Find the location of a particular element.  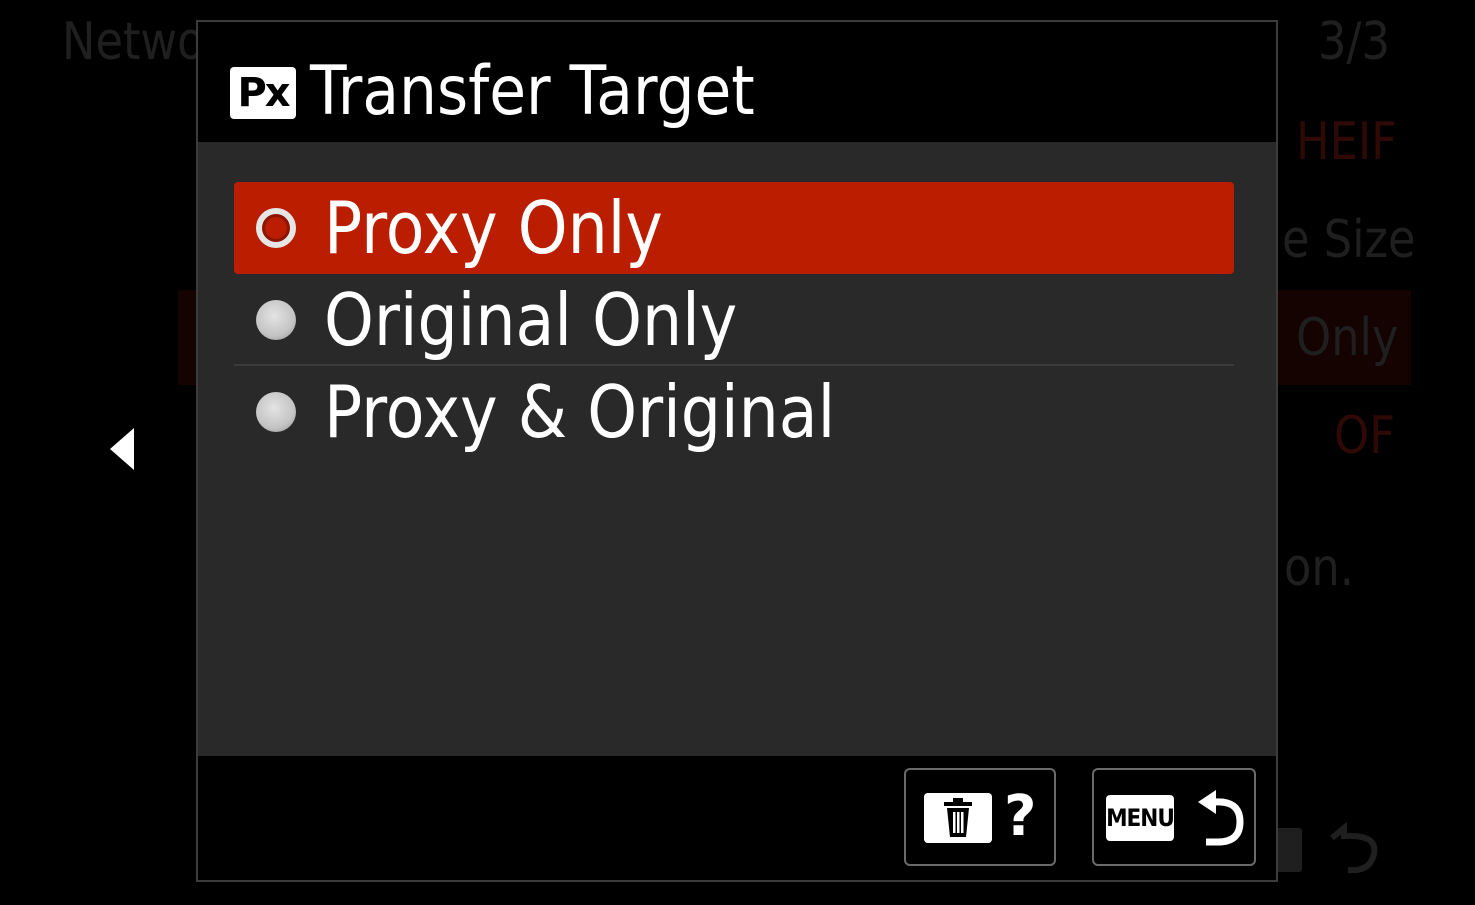

bg-page-indicator: 3/3 is located at coordinates (1354, 42).